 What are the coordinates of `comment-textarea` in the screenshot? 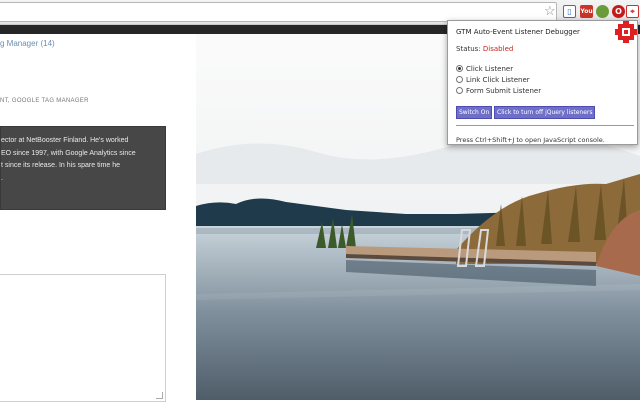 It's located at (83, 338).